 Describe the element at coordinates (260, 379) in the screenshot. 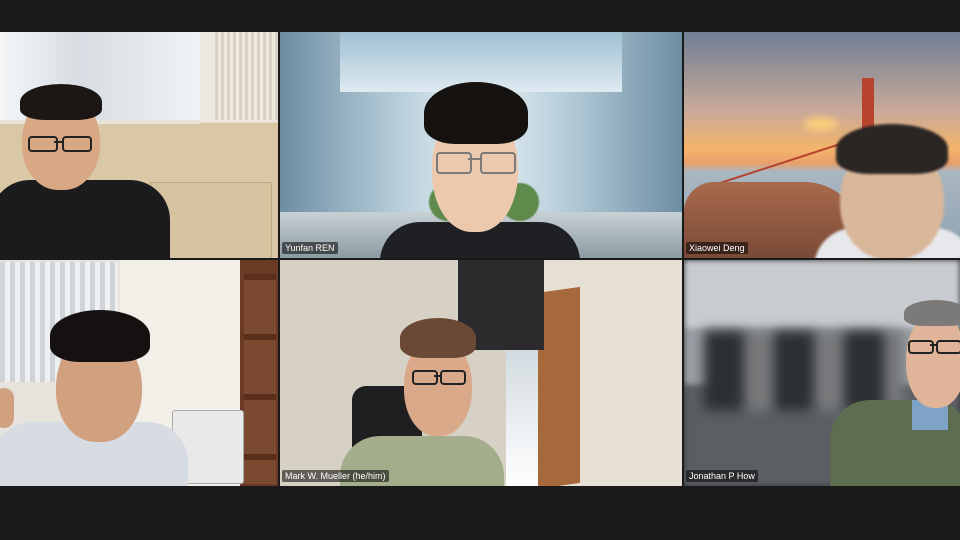

I see `bookshelf` at that location.